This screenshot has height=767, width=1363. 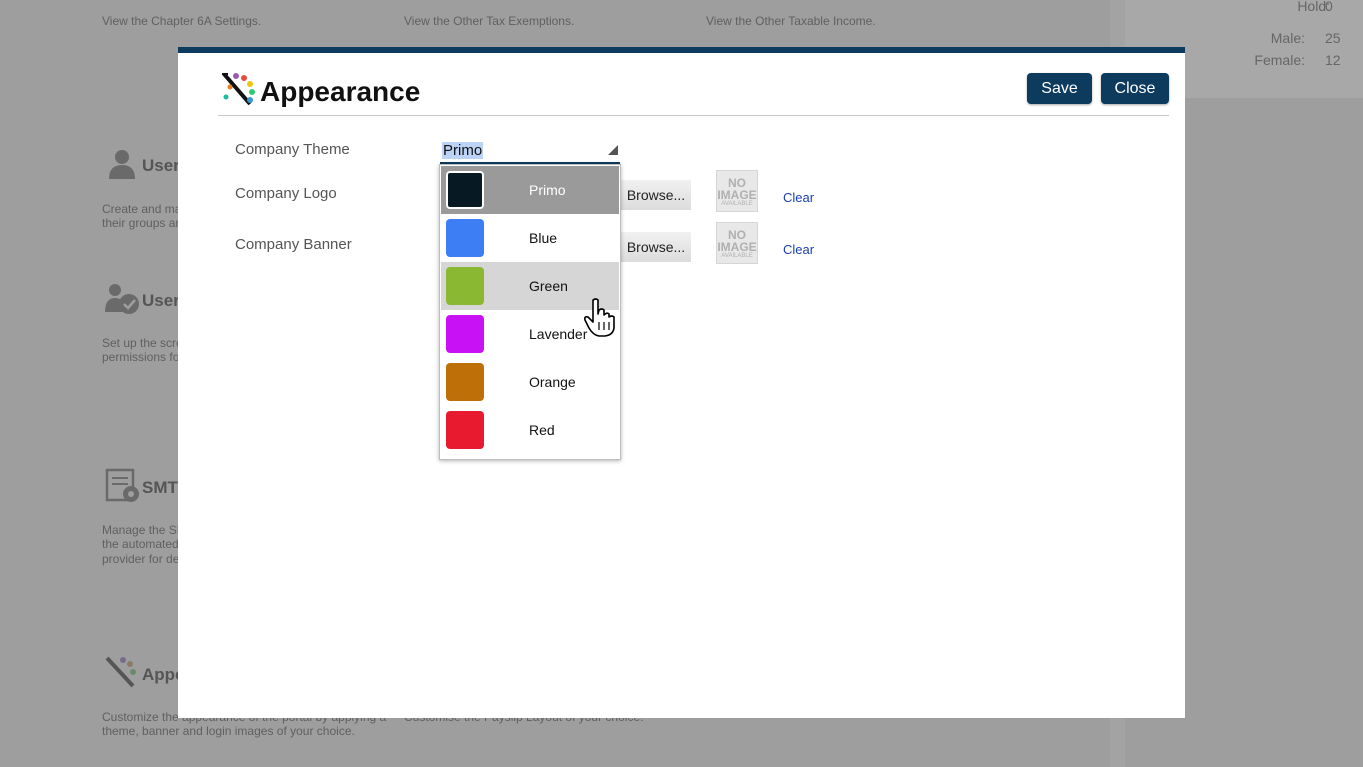 What do you see at coordinates (1135, 88) in the screenshot?
I see `close-button: Close` at bounding box center [1135, 88].